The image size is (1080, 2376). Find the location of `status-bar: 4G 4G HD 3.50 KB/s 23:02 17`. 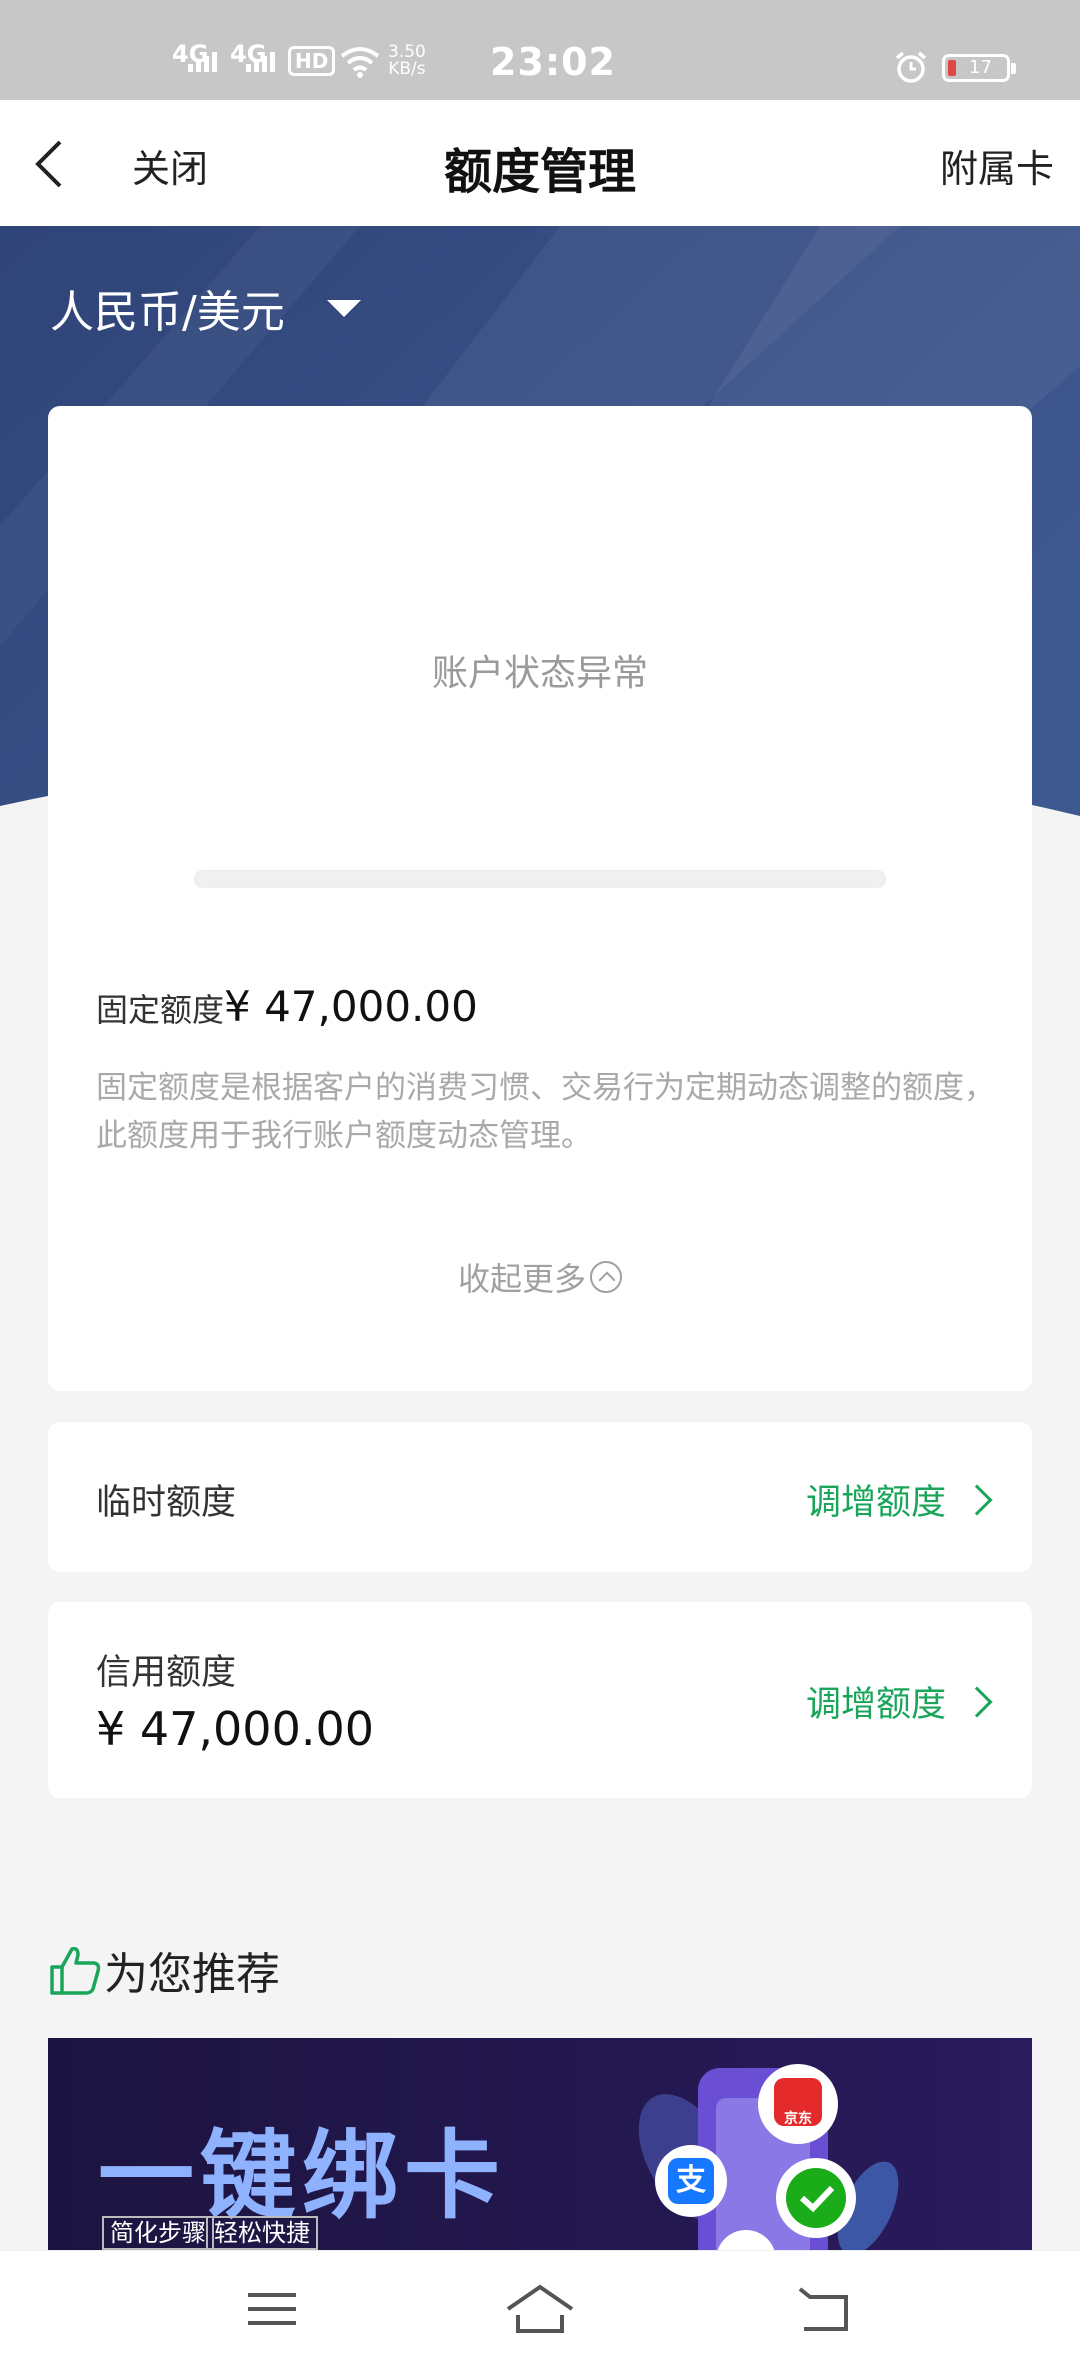

status-bar: 4G 4G HD 3.50 KB/s 23:02 17 is located at coordinates (540, 50).